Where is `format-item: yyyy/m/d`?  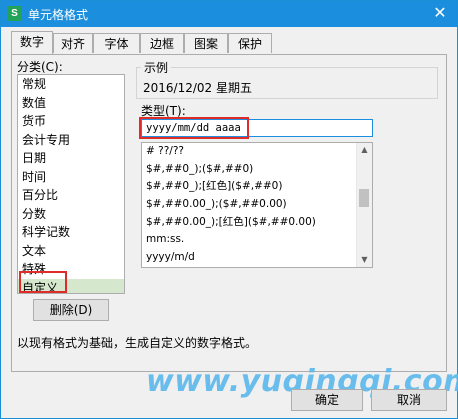 format-item: yyyy/m/d is located at coordinates (257, 258).